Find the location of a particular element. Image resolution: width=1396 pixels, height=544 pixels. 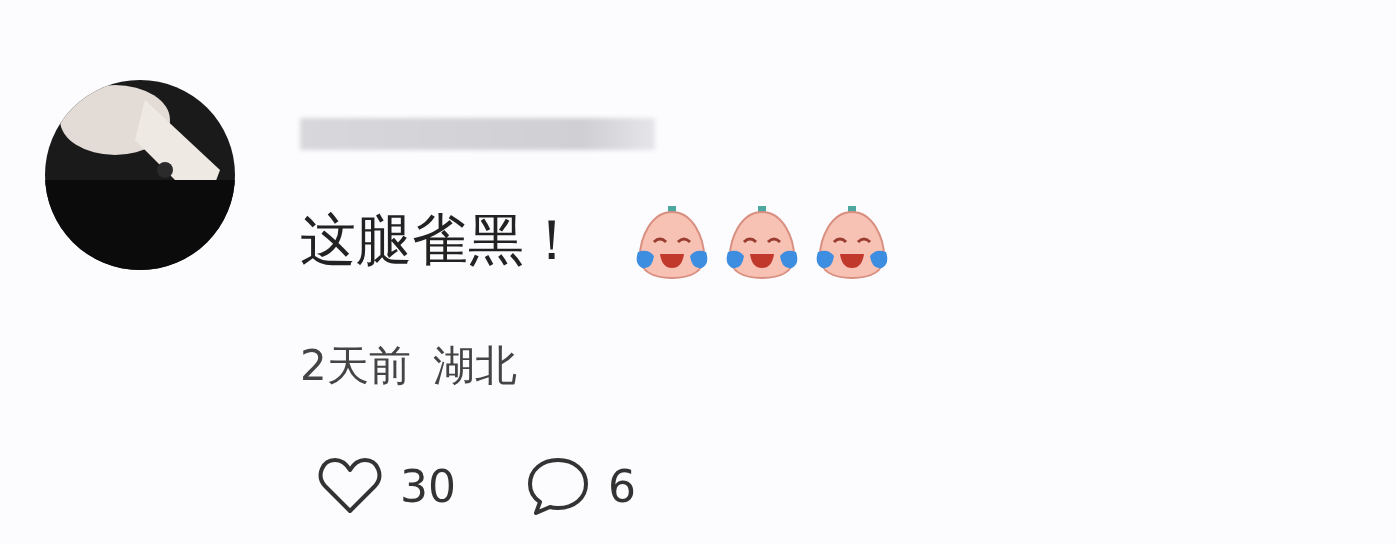

like-count: 30 is located at coordinates (428, 486).